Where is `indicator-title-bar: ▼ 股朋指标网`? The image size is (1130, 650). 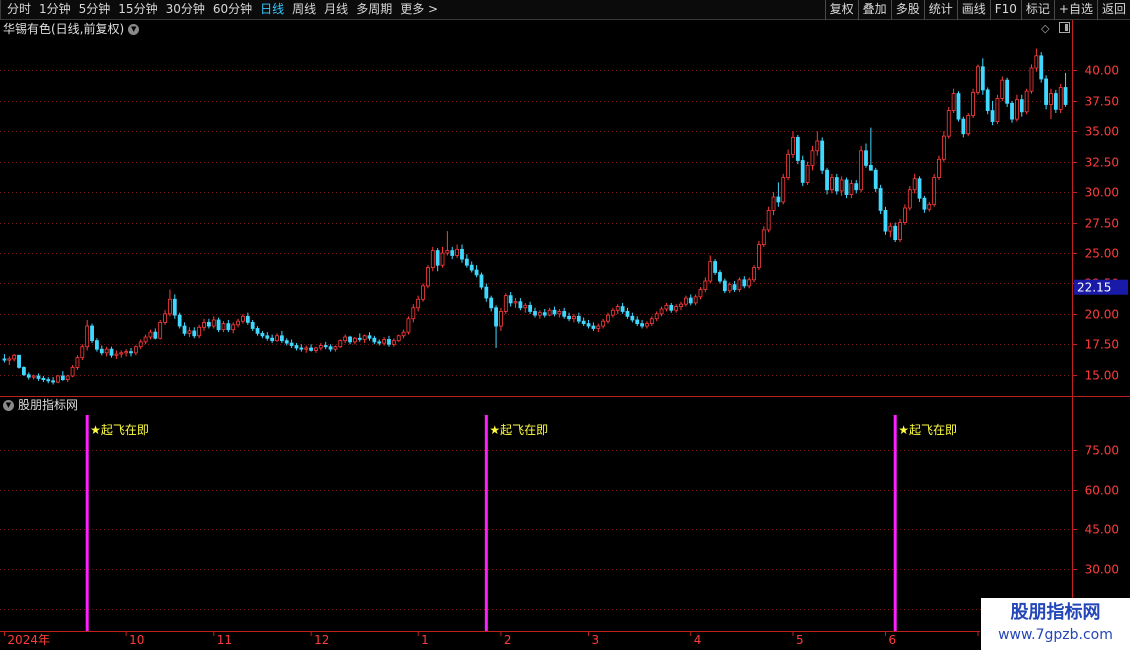 indicator-title-bar: ▼ 股朋指标网 is located at coordinates (40, 405).